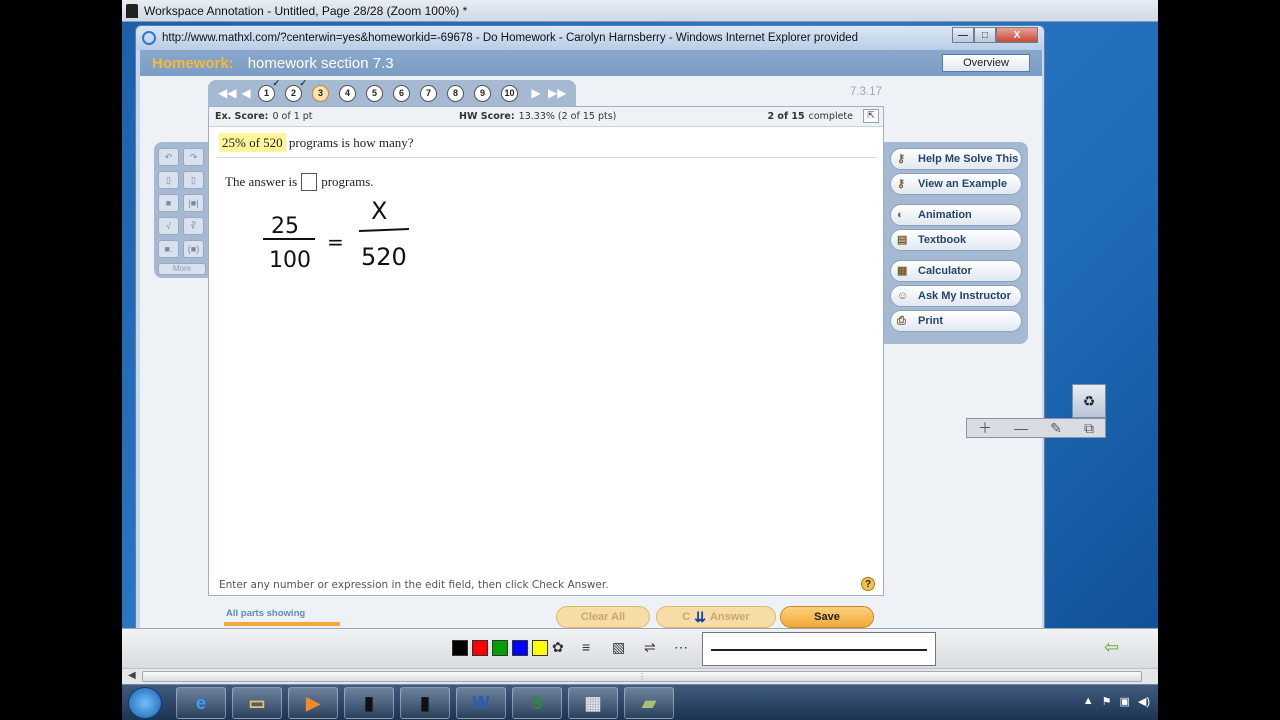  What do you see at coordinates (956, 271) in the screenshot?
I see `calculator-button: ▦ Calculator` at bounding box center [956, 271].